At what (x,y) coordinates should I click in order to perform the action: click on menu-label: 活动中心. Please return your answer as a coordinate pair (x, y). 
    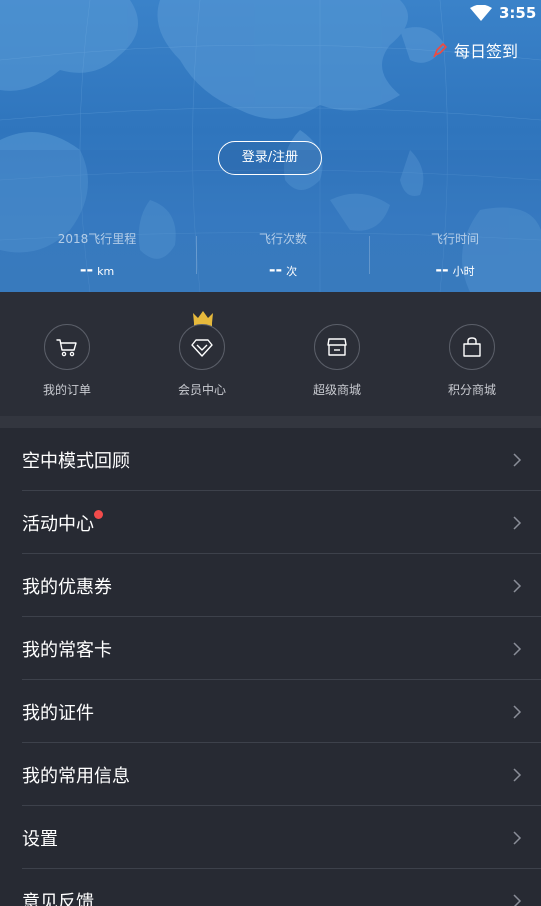
    Looking at the image, I should click on (58, 524).